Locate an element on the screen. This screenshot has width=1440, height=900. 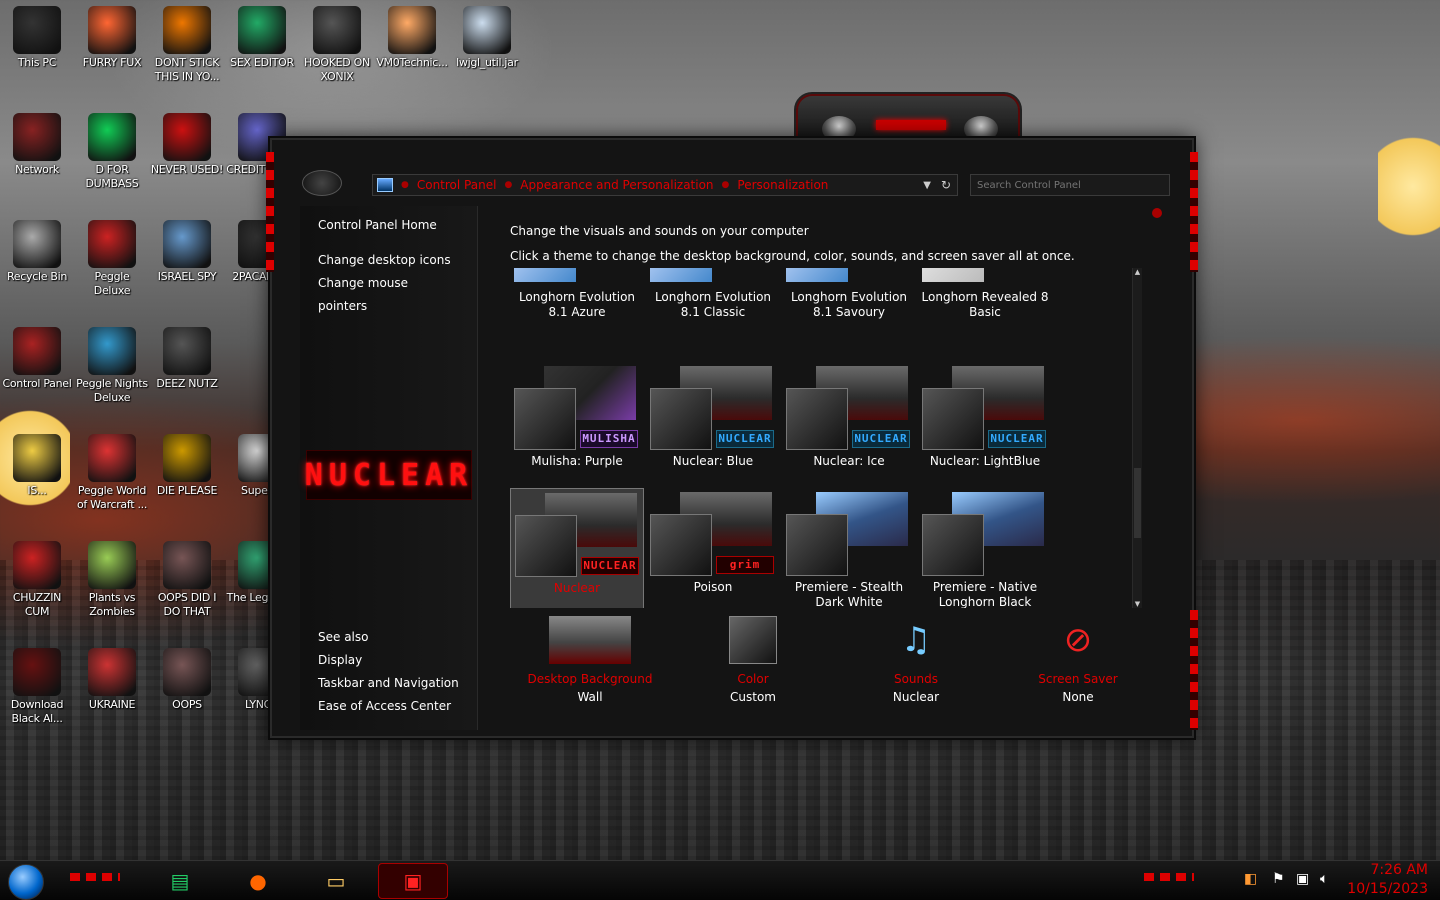
refresh-icon: ↻ is located at coordinates (946, 185).